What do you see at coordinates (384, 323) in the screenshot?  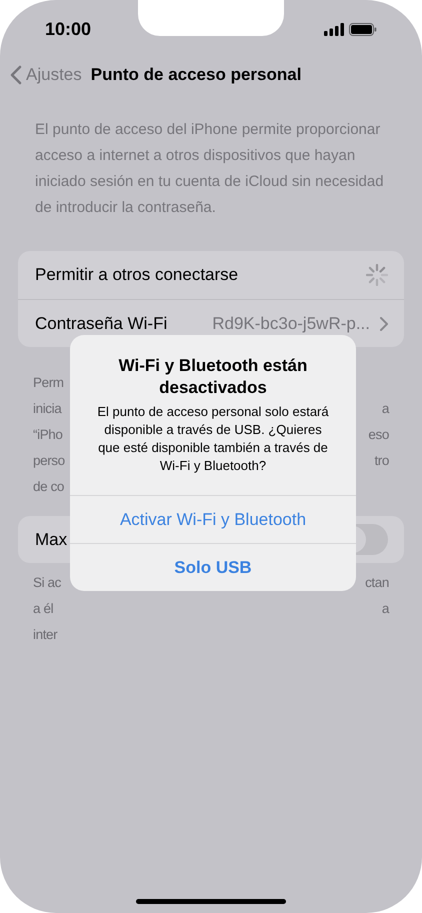 I see `chevron-right-icon` at bounding box center [384, 323].